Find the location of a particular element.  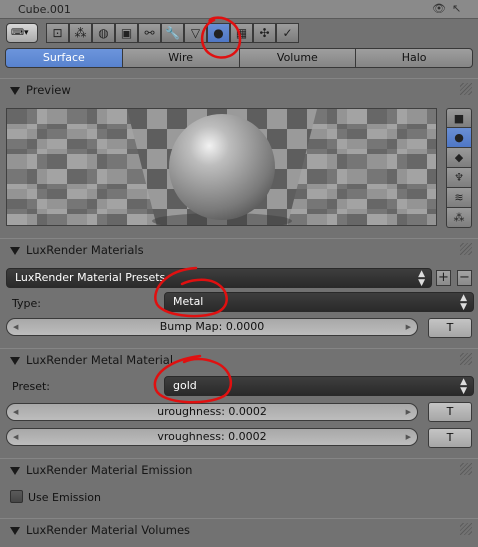

bump-map-slider: ◀ Bump Map: 0.0000 ▶ is located at coordinates (212, 327).